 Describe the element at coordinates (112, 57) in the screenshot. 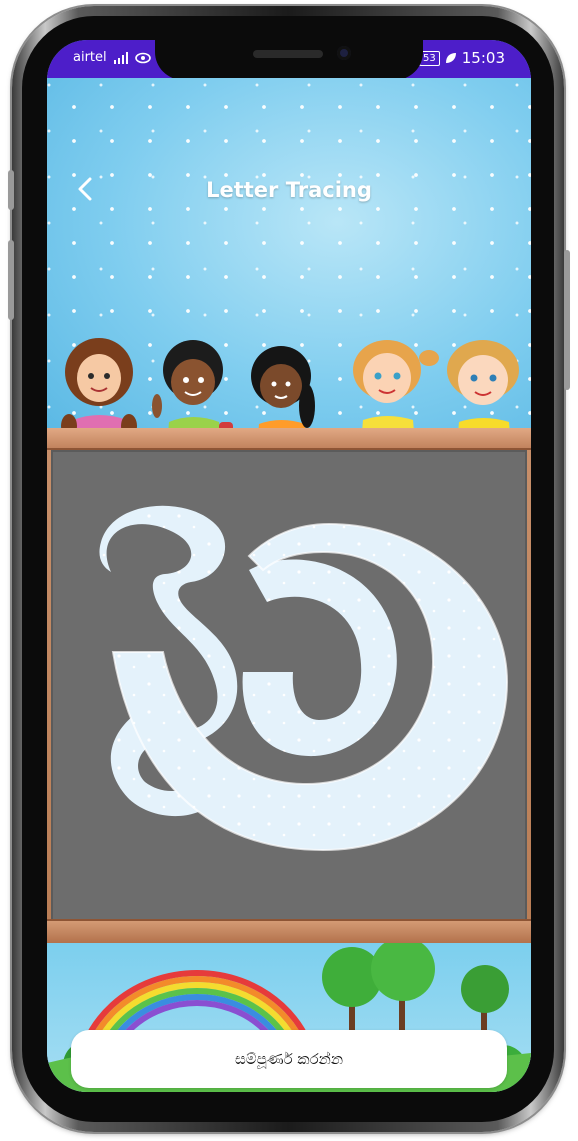

I see `status-left: airtel` at that location.